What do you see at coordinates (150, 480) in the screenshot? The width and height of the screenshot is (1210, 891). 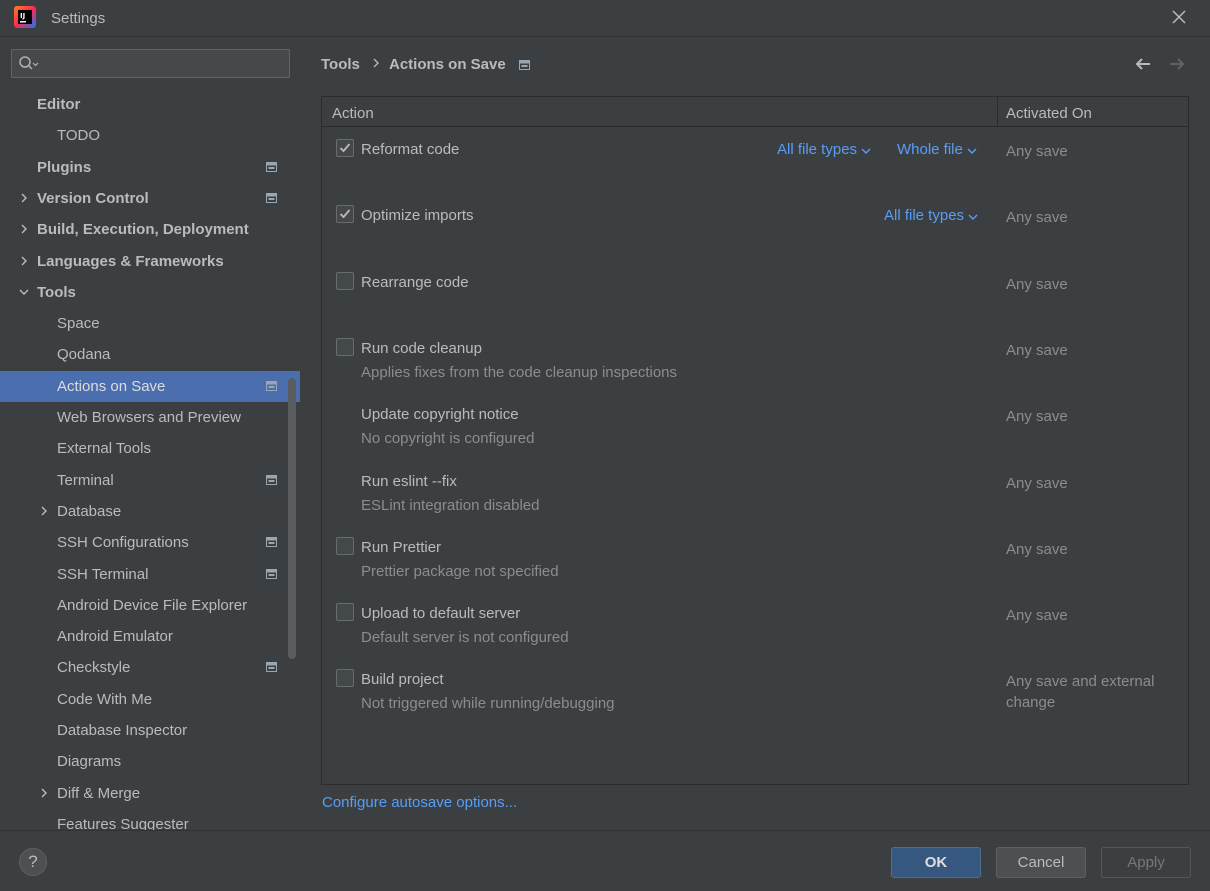 I see `sidebar-item-terminal: Terminal` at bounding box center [150, 480].